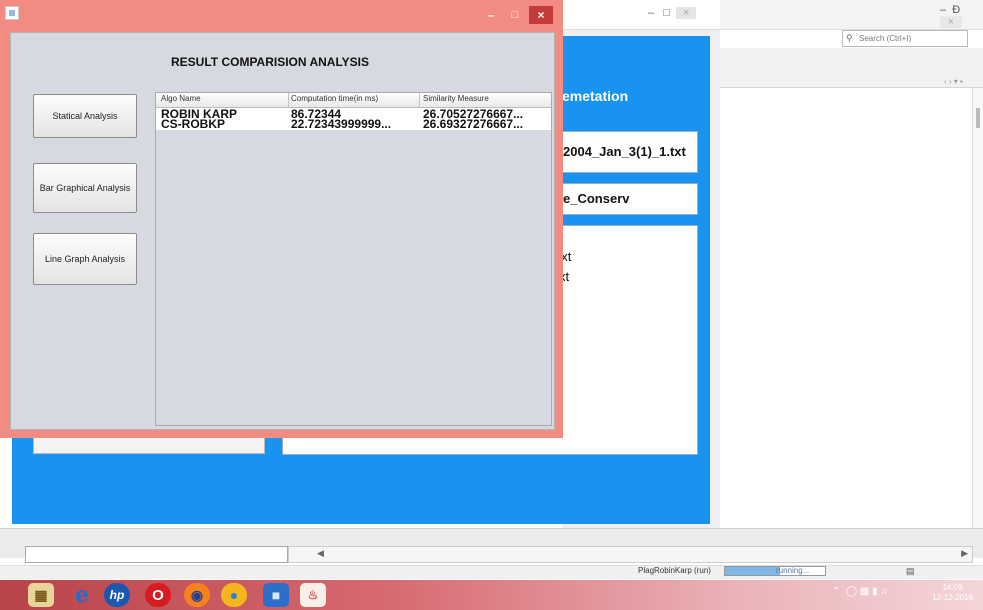 This screenshot has height=610, width=983. I want to click on dialog-close-button: ×, so click(541, 15).